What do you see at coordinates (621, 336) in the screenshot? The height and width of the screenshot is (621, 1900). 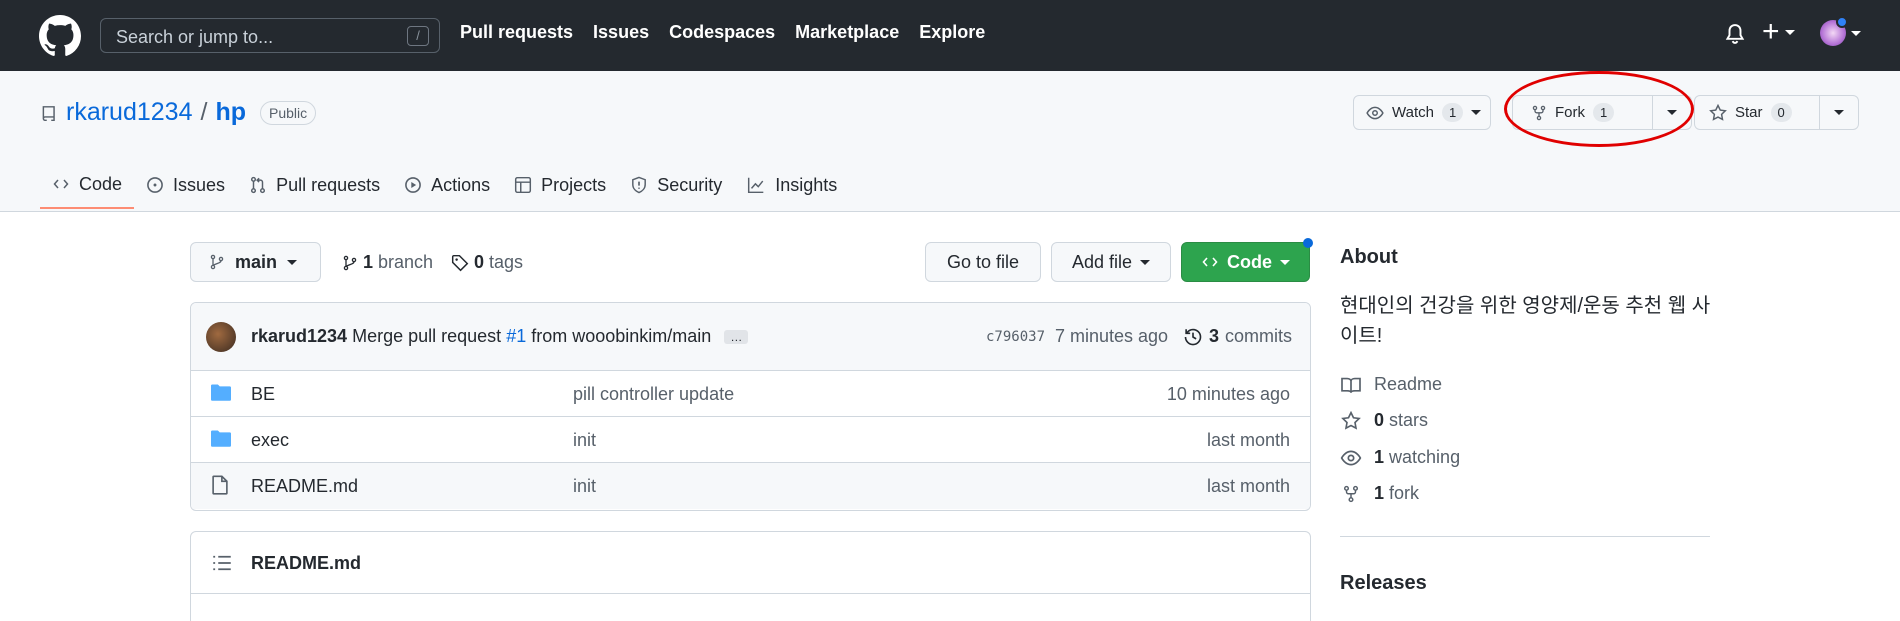 I see `commit-message-after: from wooobinkim/main` at bounding box center [621, 336].